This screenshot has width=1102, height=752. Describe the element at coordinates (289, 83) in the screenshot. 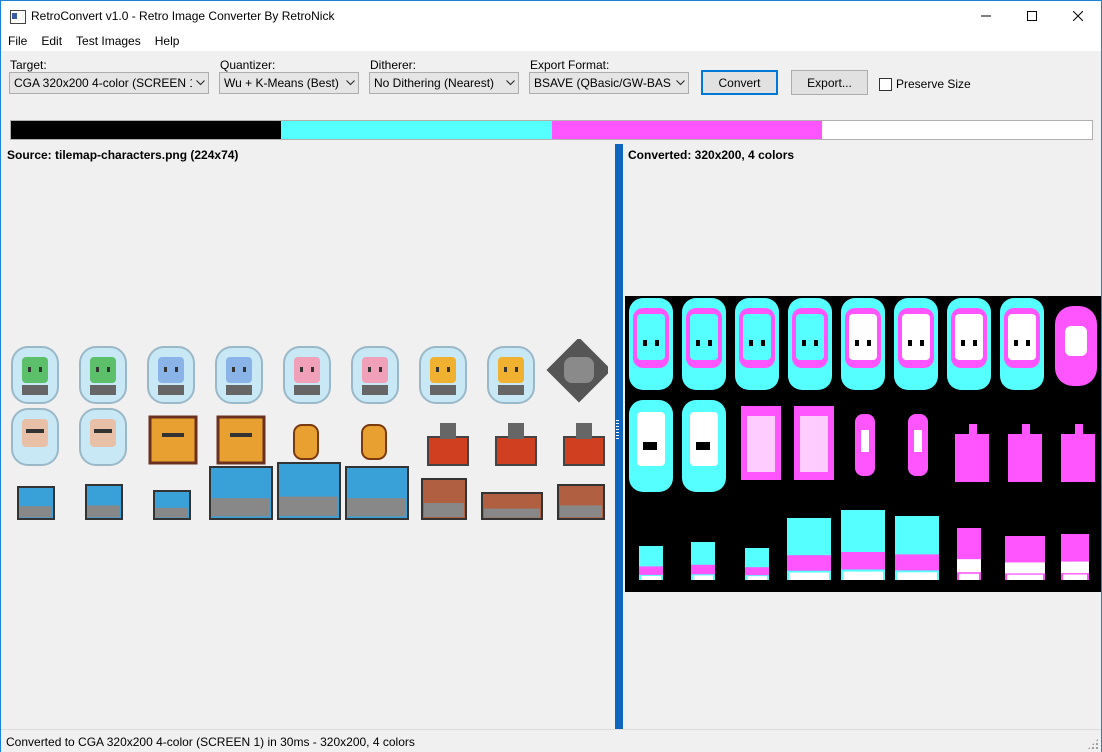

I see `quantizer-select: Wu + K-Means (Best)` at that location.